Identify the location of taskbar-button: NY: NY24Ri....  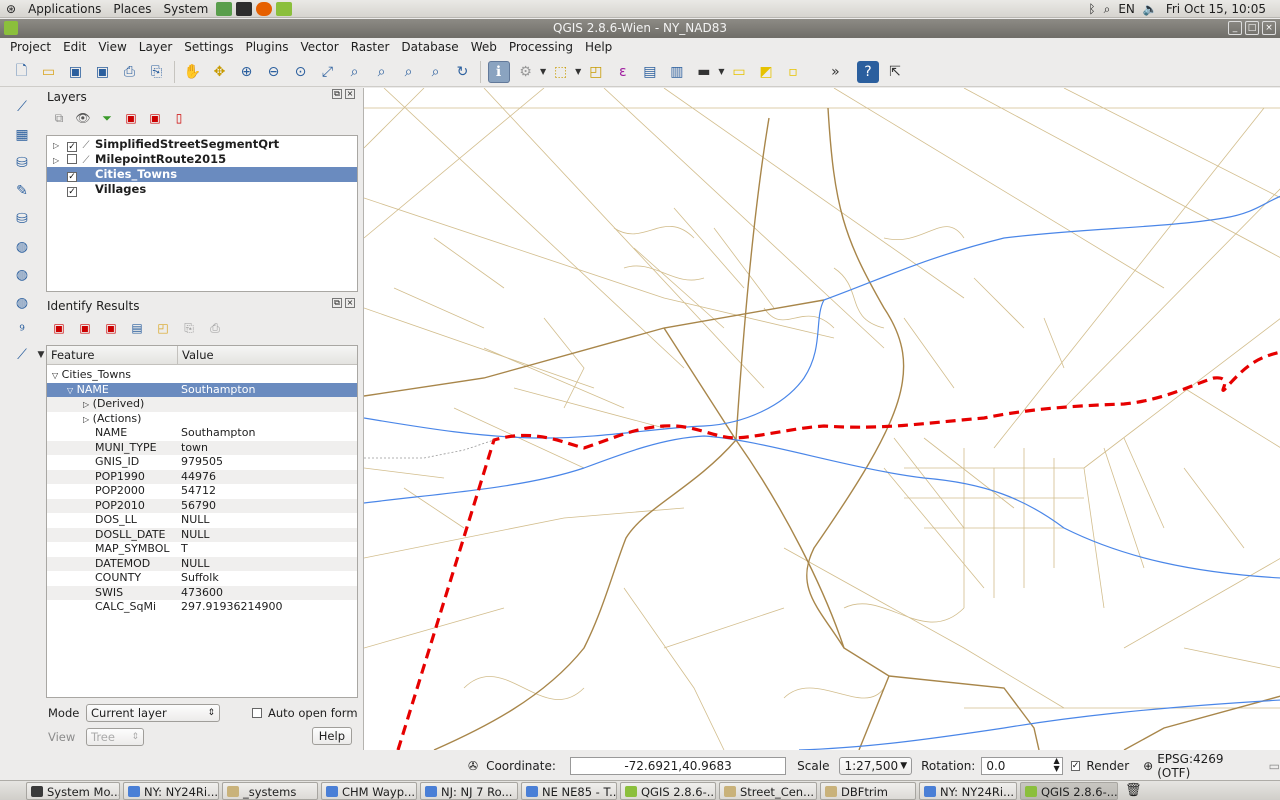
(968, 790).